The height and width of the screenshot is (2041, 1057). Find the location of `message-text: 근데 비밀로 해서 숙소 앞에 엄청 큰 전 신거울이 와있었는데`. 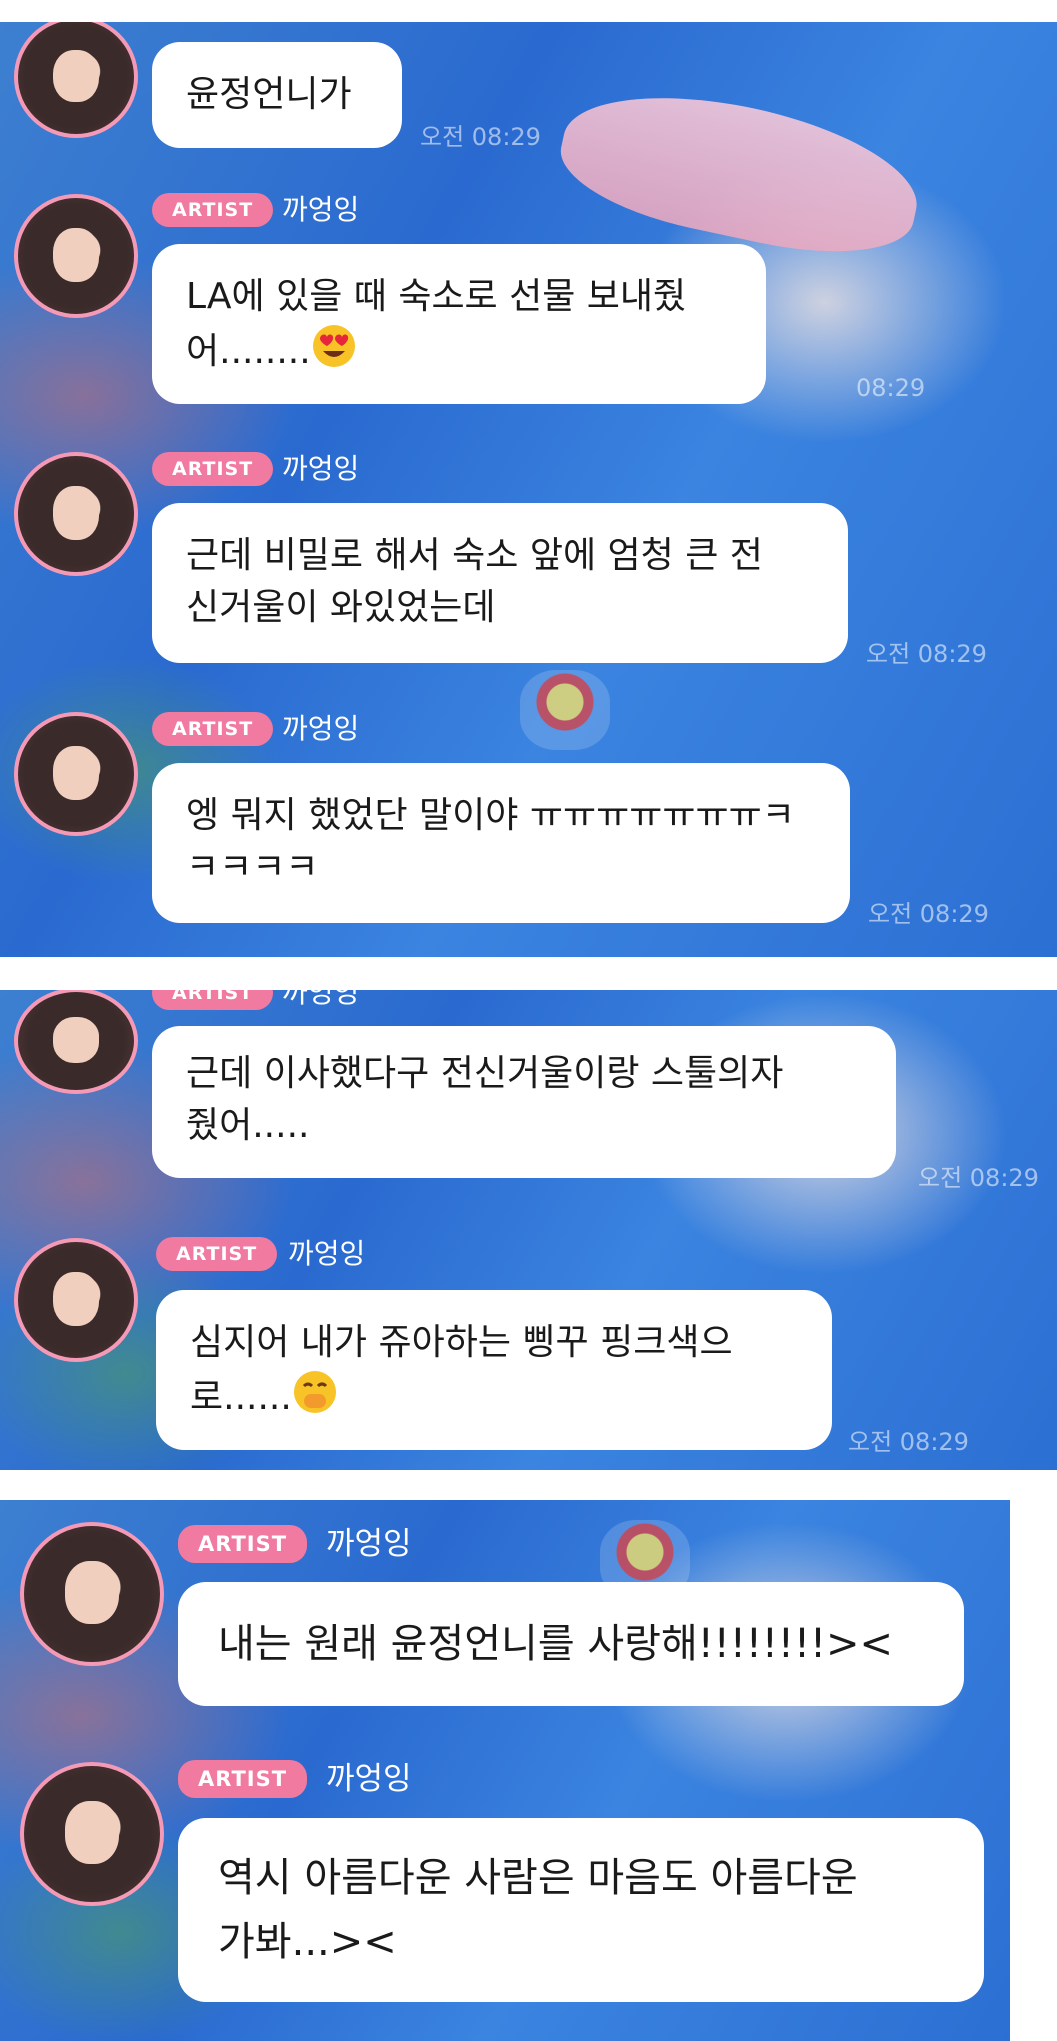

message-text: 근데 비밀로 해서 숙소 앞에 엄청 큰 전 신거울이 와있었는데 is located at coordinates (474, 581).